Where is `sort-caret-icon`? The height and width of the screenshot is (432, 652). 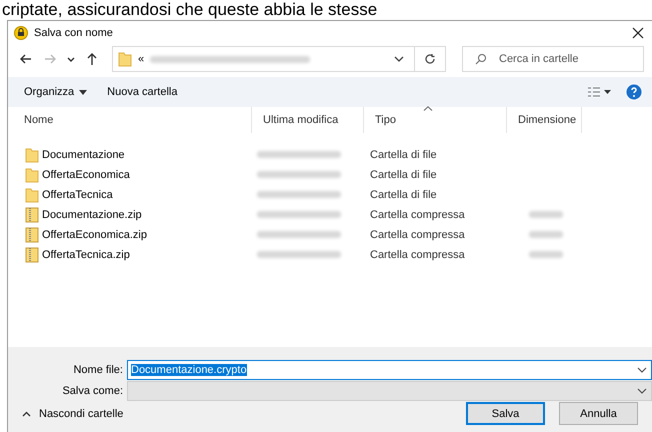 sort-caret-icon is located at coordinates (428, 108).